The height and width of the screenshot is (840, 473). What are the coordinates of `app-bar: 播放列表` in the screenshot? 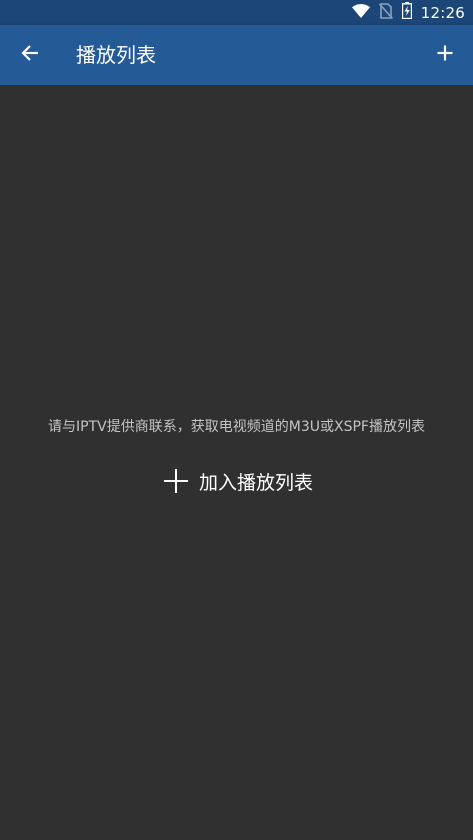 It's located at (236, 55).